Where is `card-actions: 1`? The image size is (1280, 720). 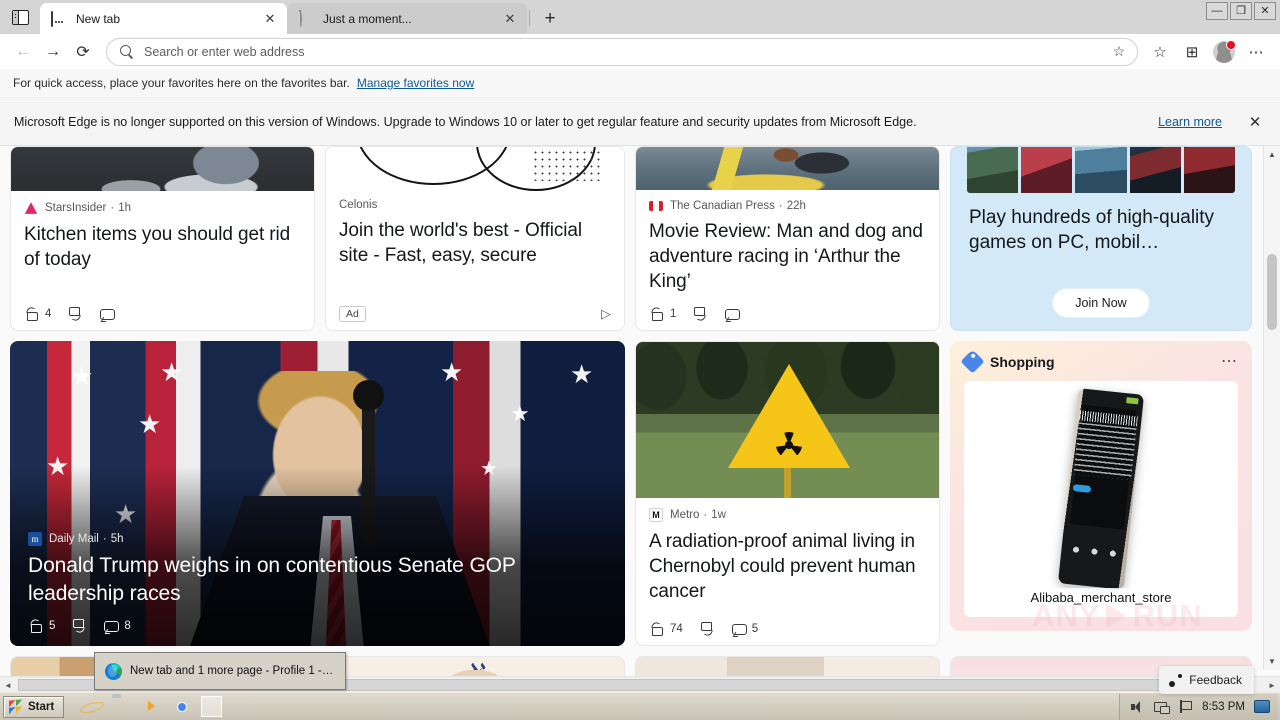
card-actions: 1 is located at coordinates (787, 308).